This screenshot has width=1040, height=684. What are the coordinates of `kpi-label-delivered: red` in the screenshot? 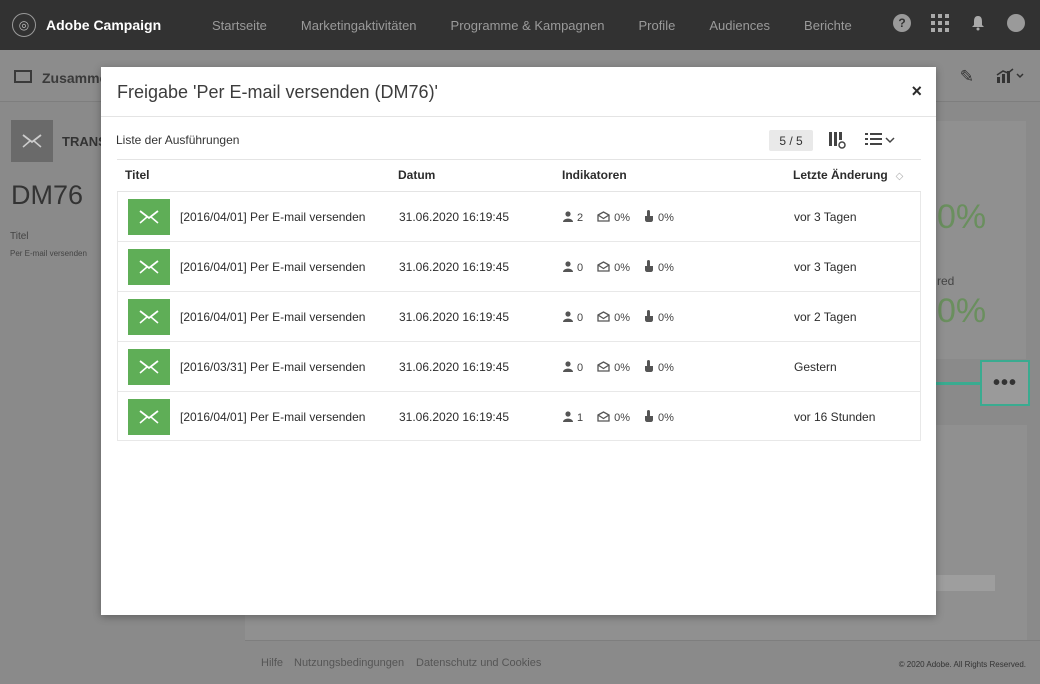 It's located at (946, 281).